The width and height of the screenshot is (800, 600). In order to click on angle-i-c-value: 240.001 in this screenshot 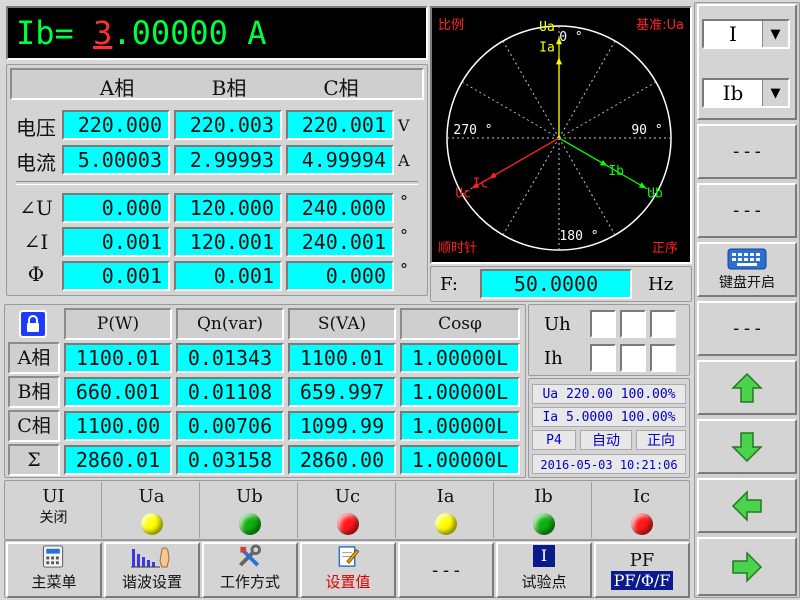, I will do `click(340, 242)`.